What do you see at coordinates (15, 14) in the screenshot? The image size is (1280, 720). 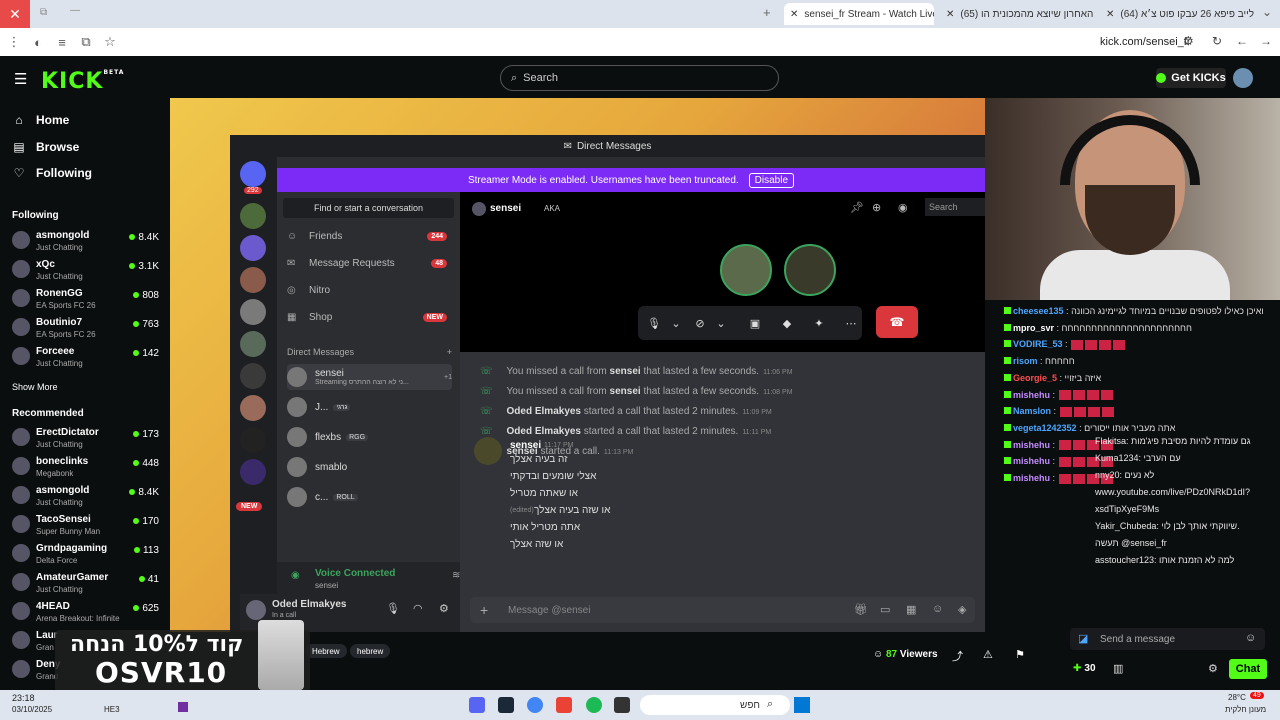 I see `window-close-icon: ✕` at bounding box center [15, 14].